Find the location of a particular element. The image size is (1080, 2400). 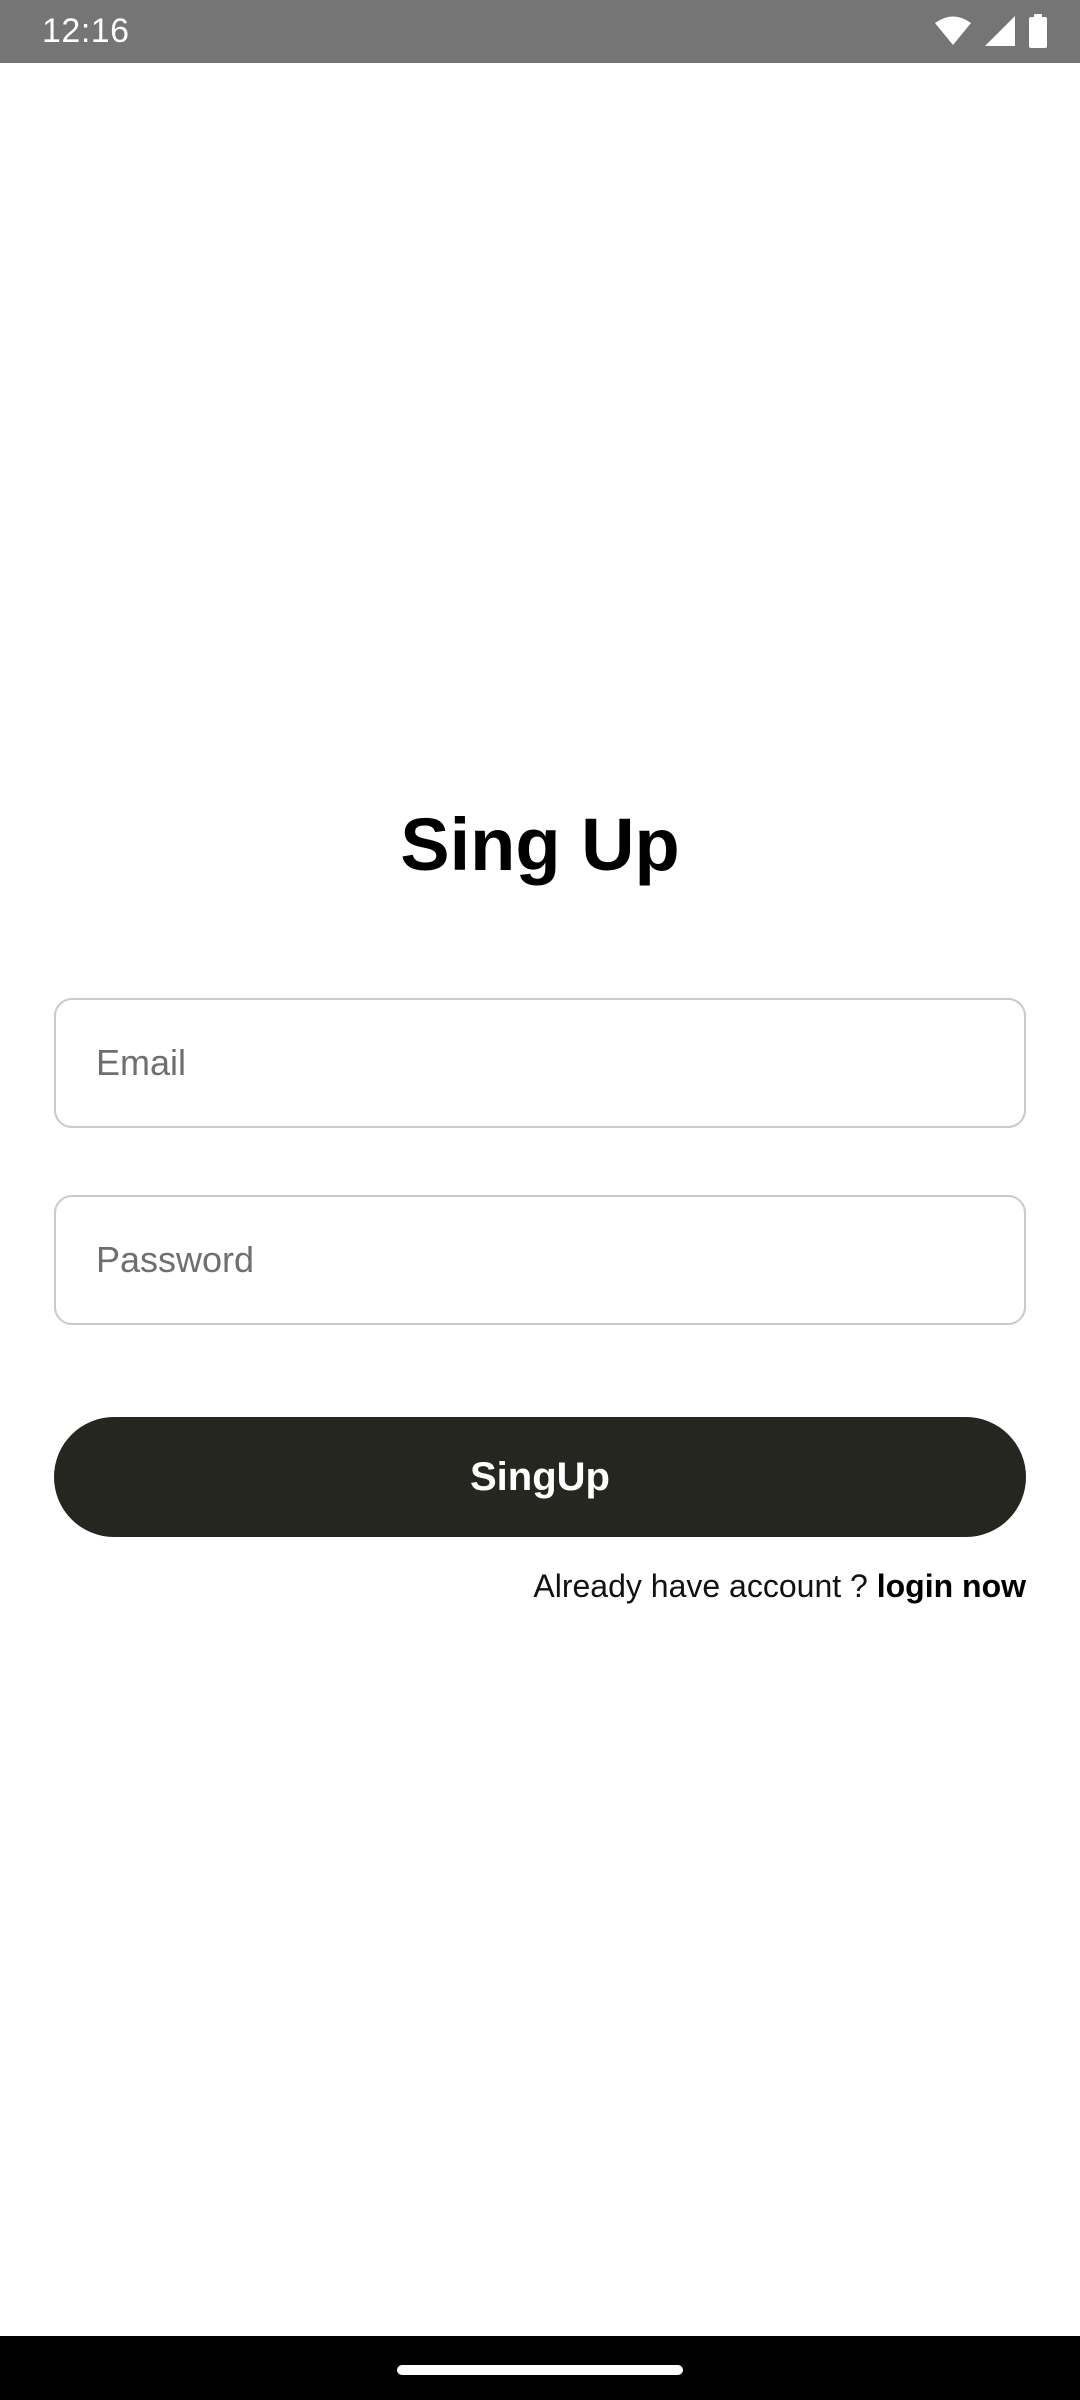

navigation-bar is located at coordinates (540, 2368).